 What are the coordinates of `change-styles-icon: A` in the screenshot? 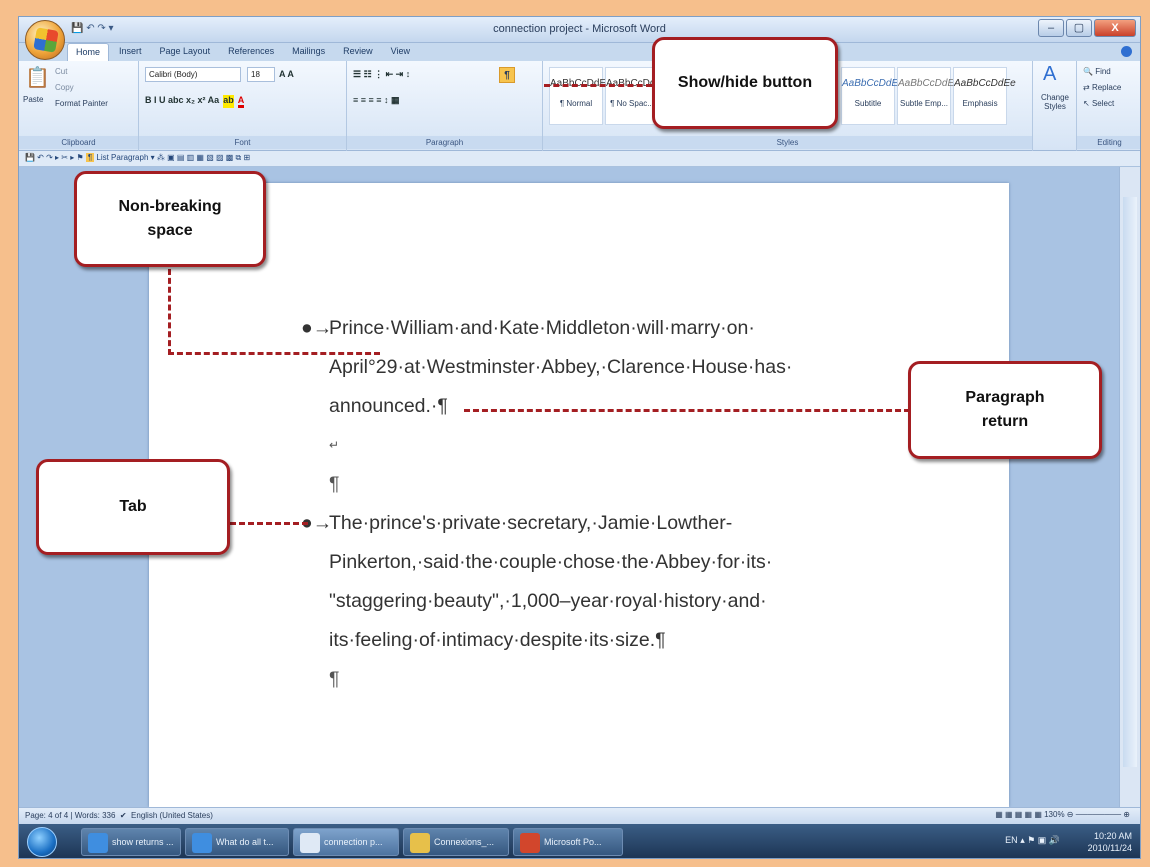 It's located at (1050, 74).